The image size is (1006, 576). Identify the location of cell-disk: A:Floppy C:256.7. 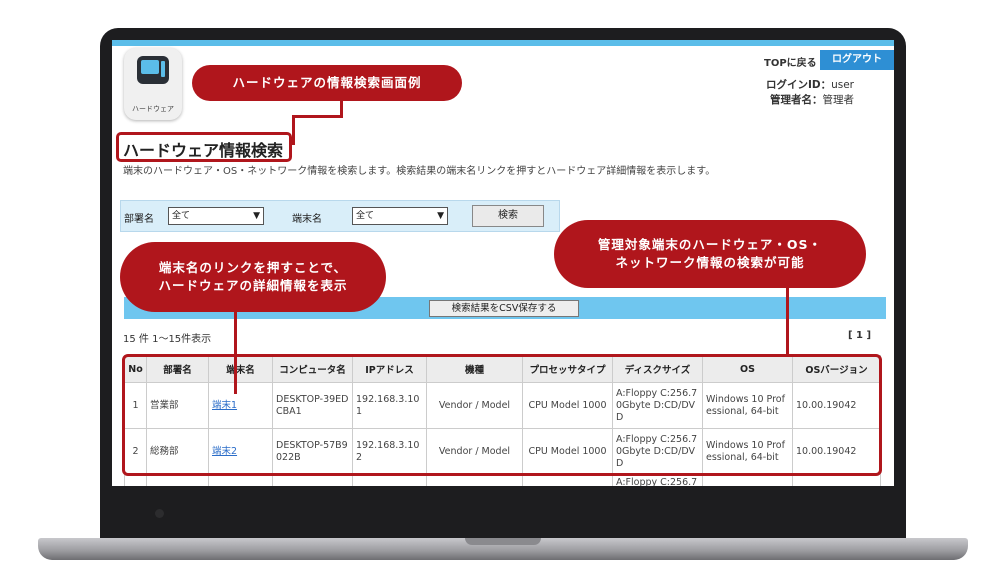
(657, 480).